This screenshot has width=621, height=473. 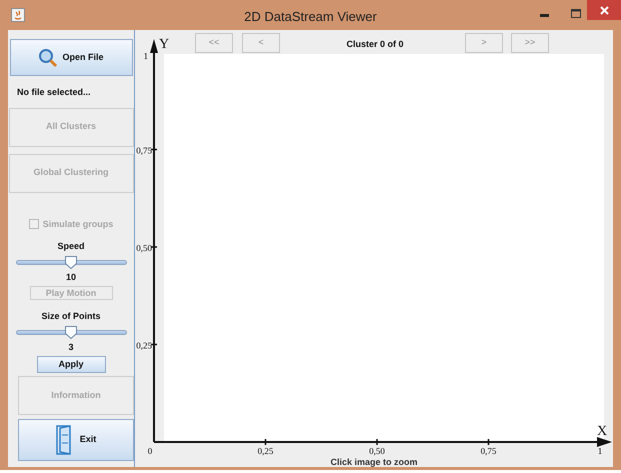 I want to click on close-icon, so click(x=604, y=10).